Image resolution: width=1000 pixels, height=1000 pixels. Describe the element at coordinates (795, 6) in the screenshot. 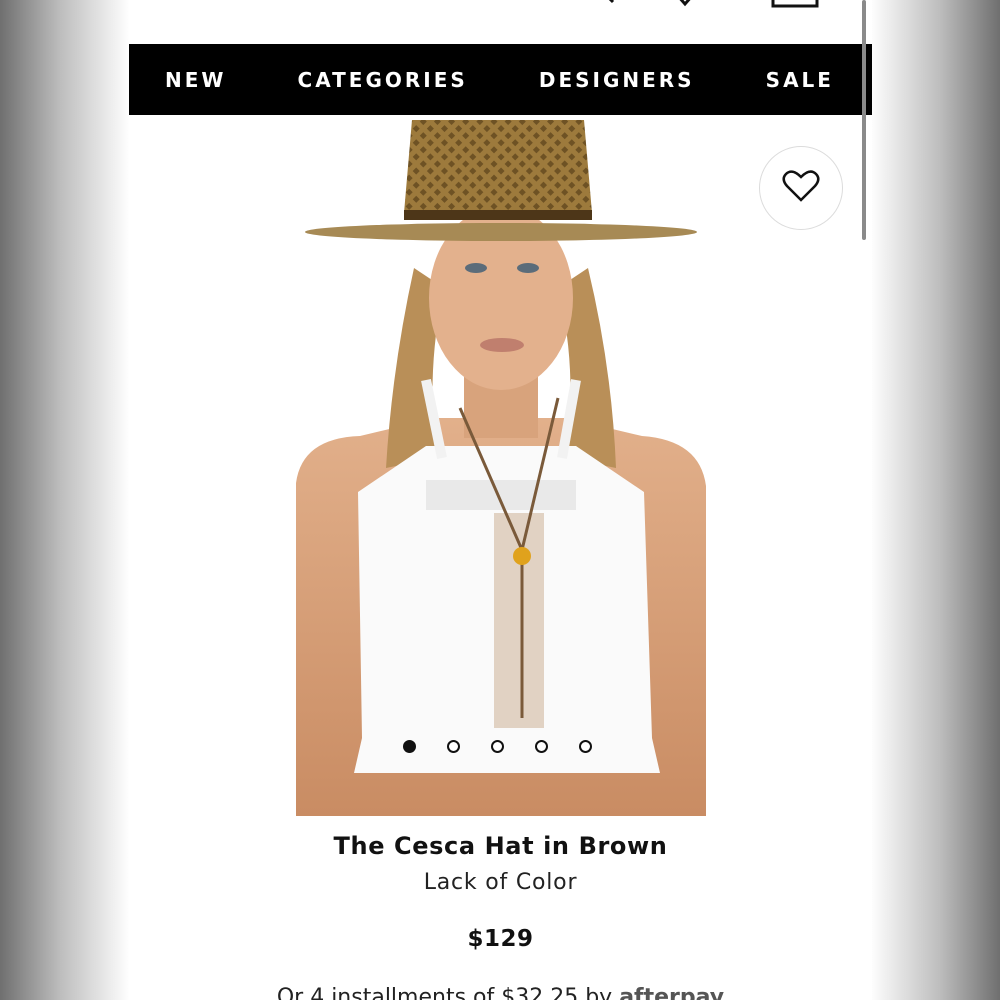

I see `bag-icon` at that location.